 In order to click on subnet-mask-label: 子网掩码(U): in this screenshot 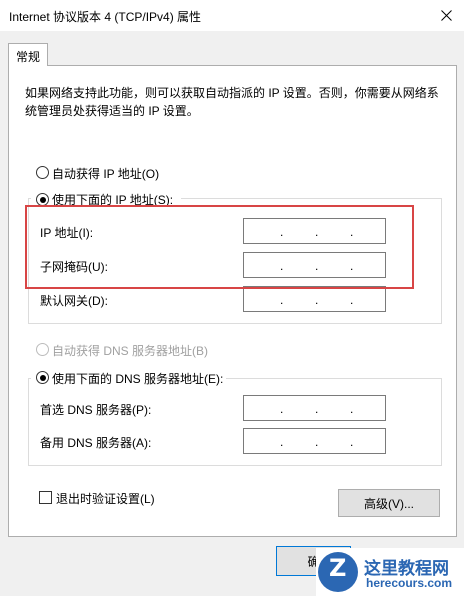, I will do `click(74, 267)`.